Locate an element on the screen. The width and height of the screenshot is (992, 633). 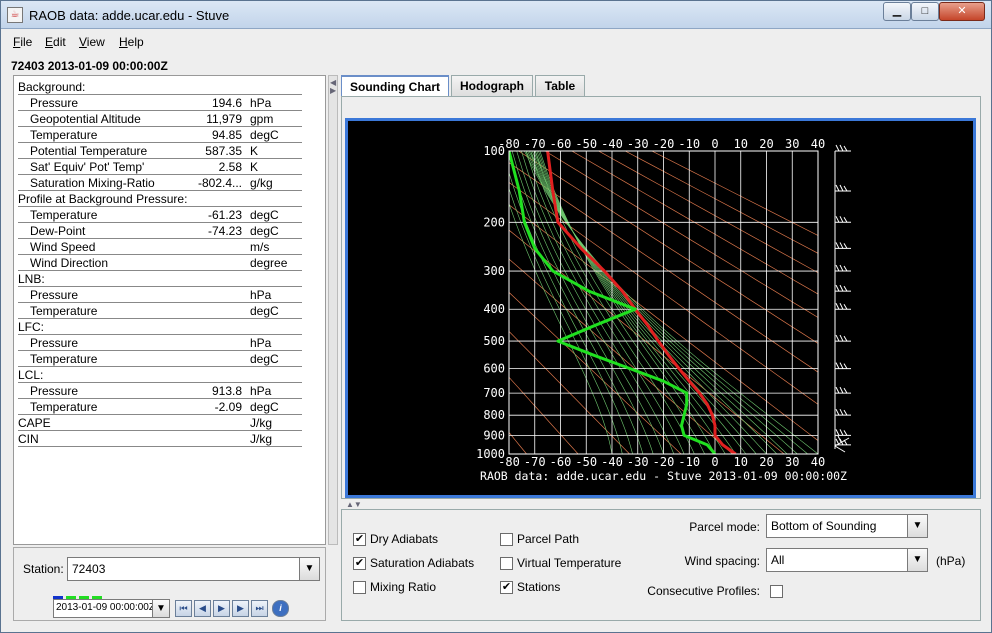
minimize-button: ▁ is located at coordinates (897, 11).